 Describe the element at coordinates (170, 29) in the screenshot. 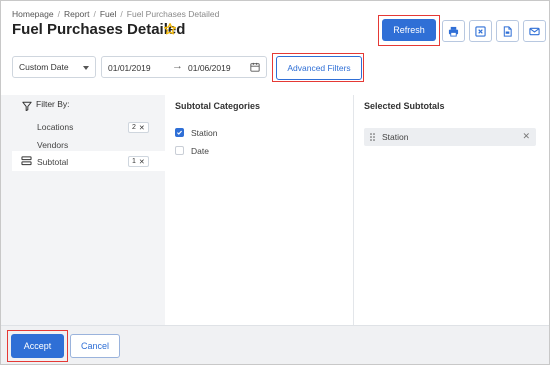

I see `star-outline-icon` at that location.